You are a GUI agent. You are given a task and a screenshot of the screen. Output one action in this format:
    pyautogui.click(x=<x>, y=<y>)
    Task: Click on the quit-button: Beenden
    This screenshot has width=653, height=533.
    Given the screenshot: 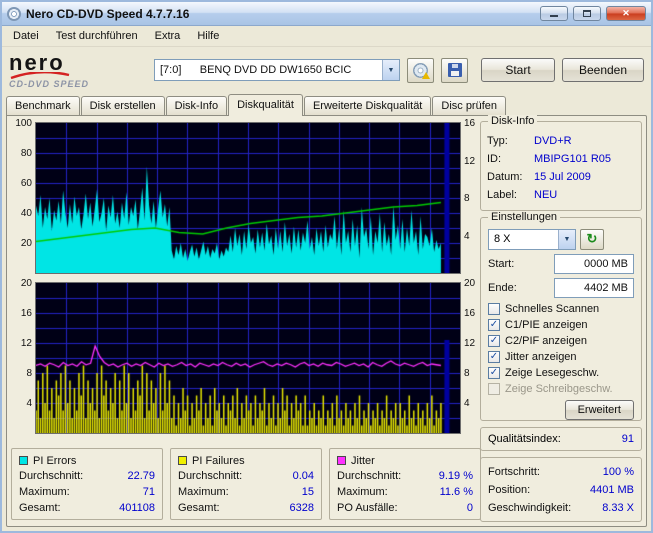 What is the action you would take?
    pyautogui.click(x=603, y=70)
    